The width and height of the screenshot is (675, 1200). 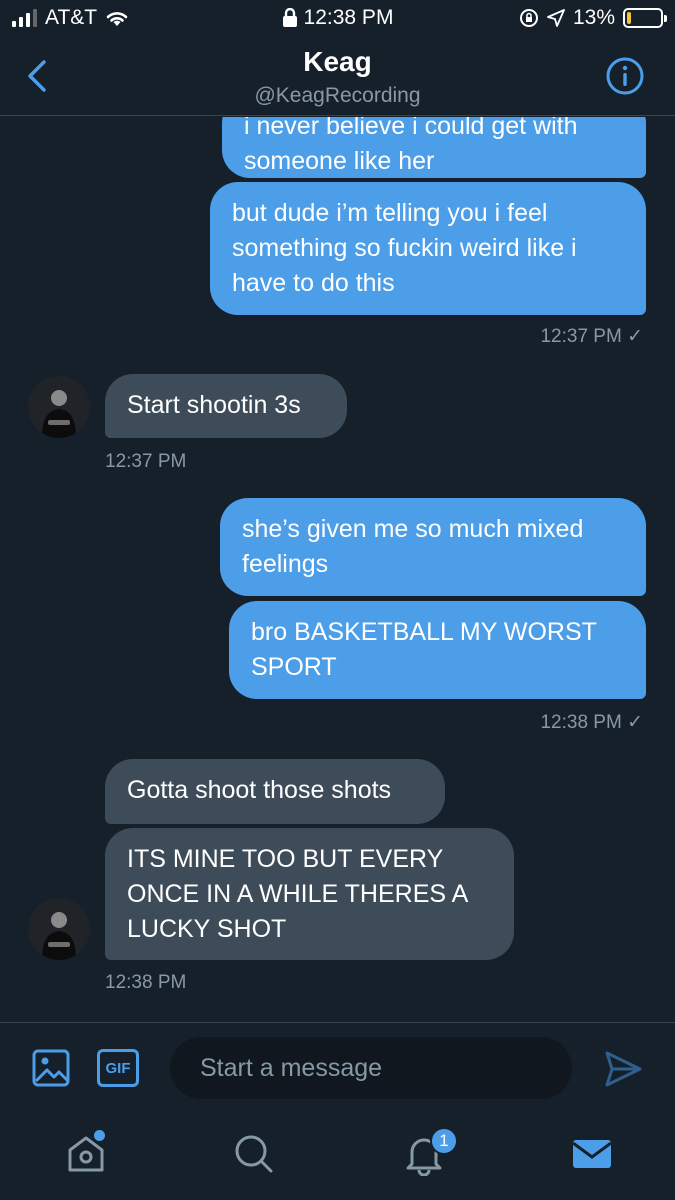 What do you see at coordinates (556, 18) in the screenshot?
I see `location-icon` at bounding box center [556, 18].